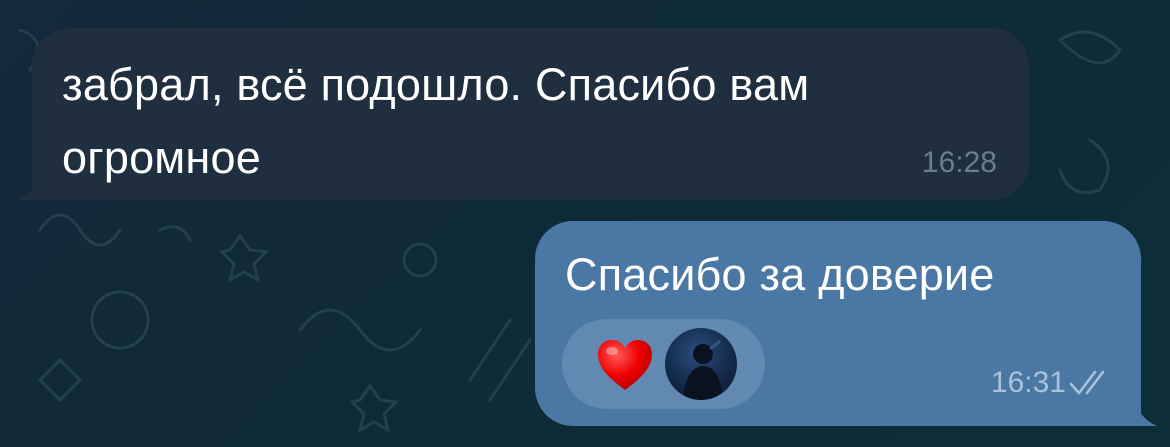 Image resolution: width=1170 pixels, height=447 pixels. What do you see at coordinates (1028, 382) in the screenshot?
I see `outgoing-message-time: 16:31` at bounding box center [1028, 382].